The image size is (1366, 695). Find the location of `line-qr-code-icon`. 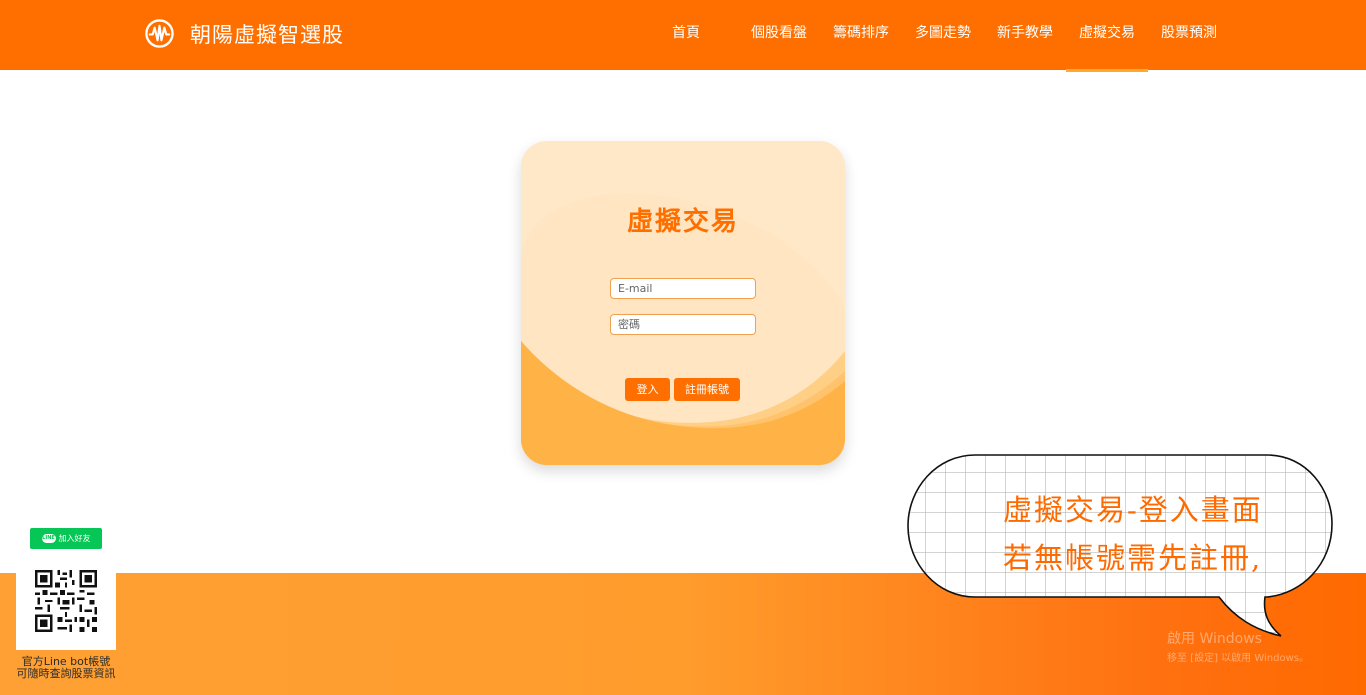

line-qr-code-icon is located at coordinates (66, 601).